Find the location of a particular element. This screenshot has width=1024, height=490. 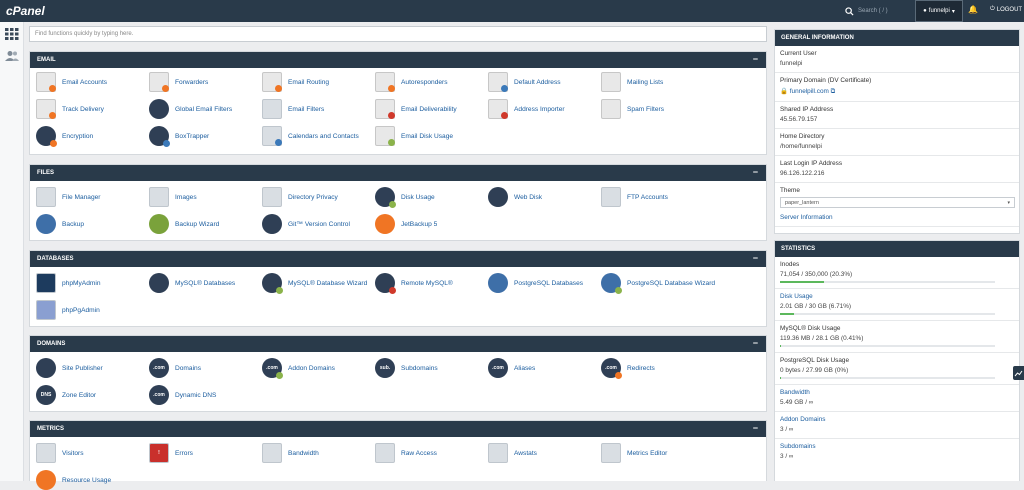

subdomain-icon: sub. is located at coordinates (385, 368).